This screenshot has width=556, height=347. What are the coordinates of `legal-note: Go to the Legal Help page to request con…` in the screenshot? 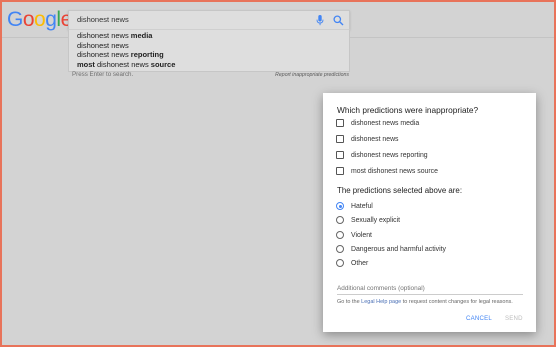 It's located at (425, 302).